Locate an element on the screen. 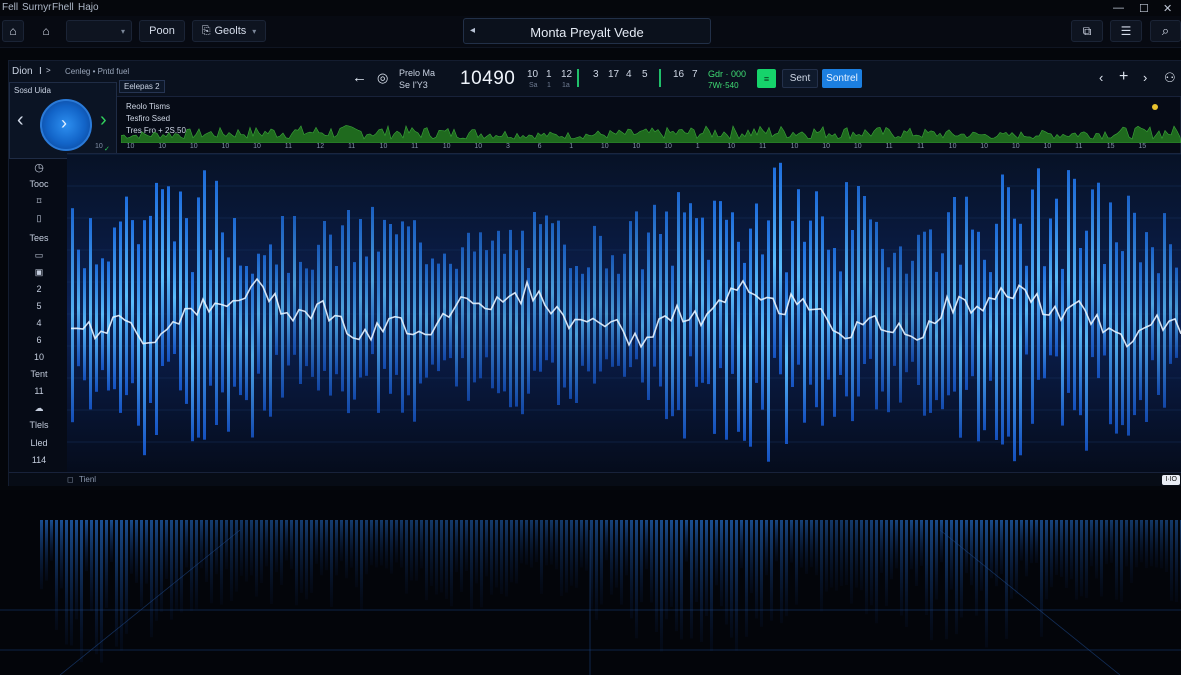 The height and width of the screenshot is (675, 1181). next-icon: › is located at coordinates (103, 120).